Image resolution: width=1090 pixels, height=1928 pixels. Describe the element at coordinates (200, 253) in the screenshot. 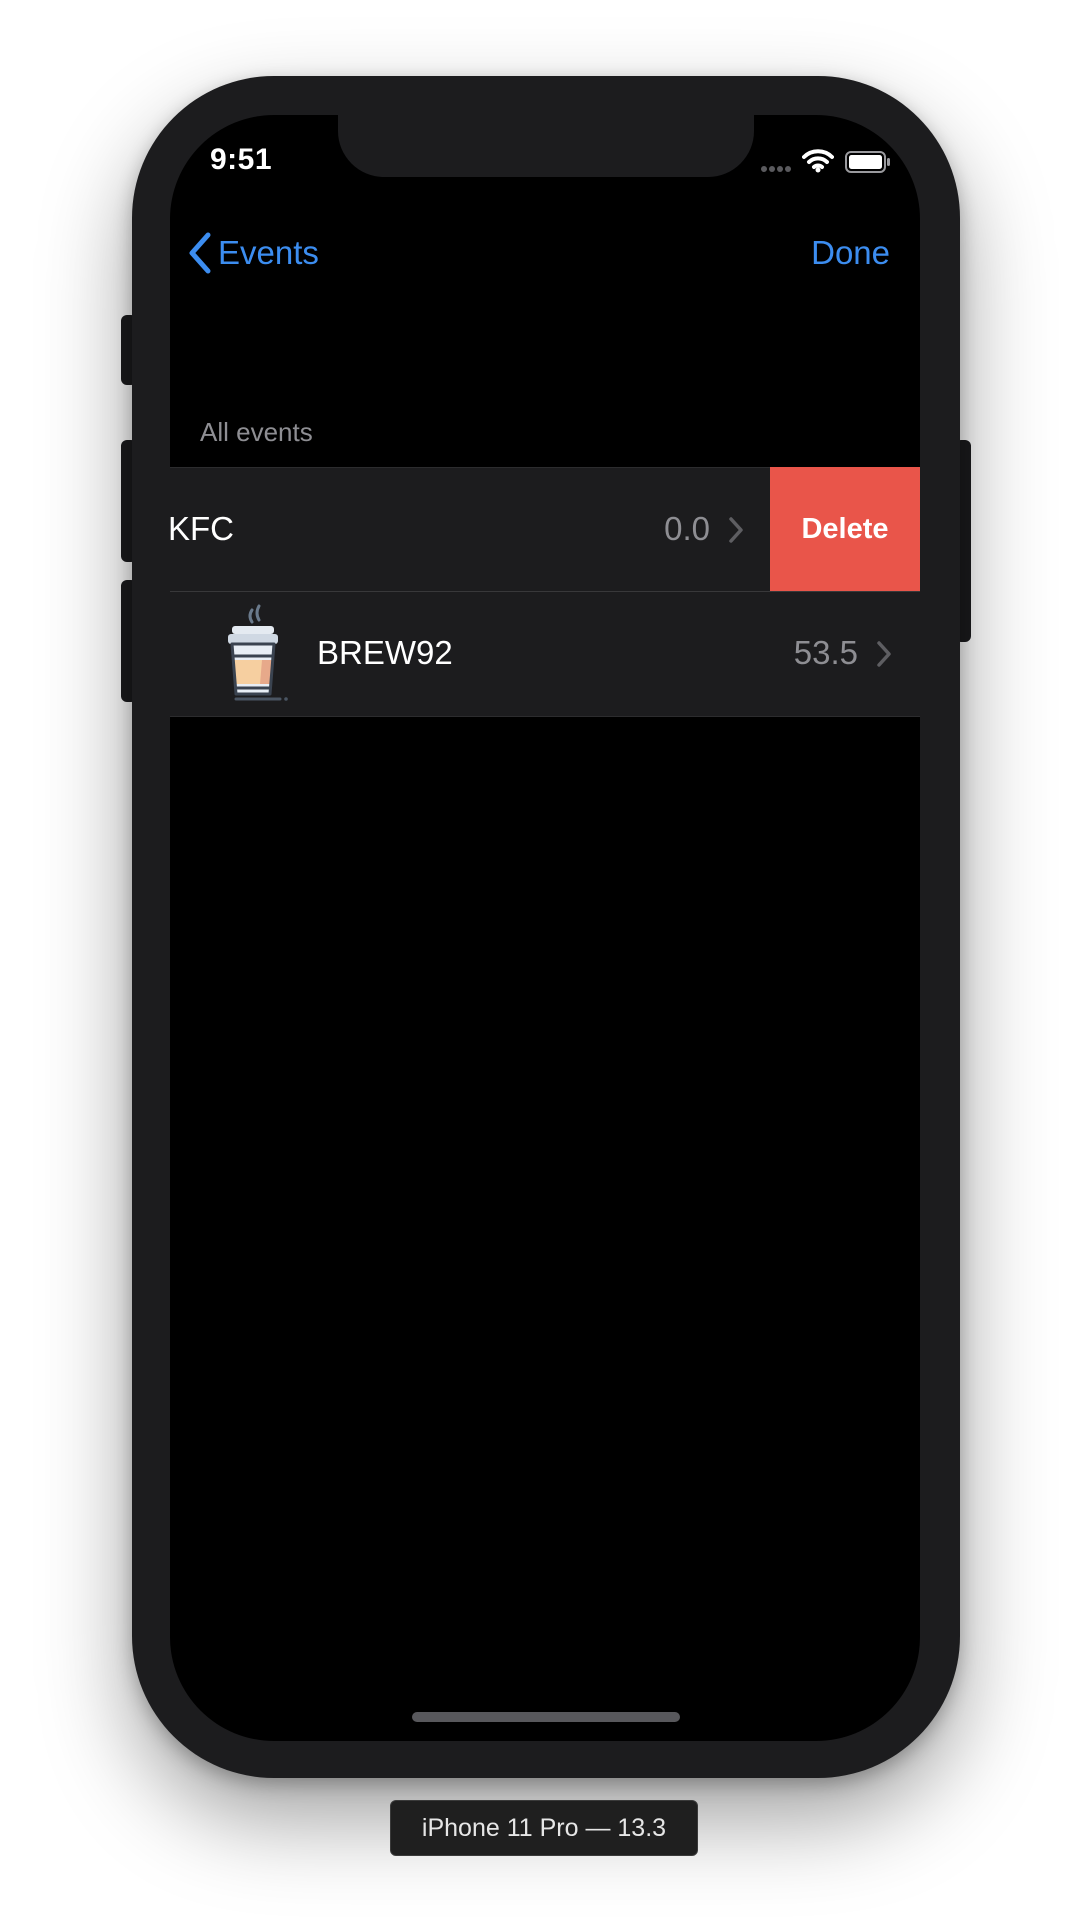

I see `chevron-left-icon` at that location.